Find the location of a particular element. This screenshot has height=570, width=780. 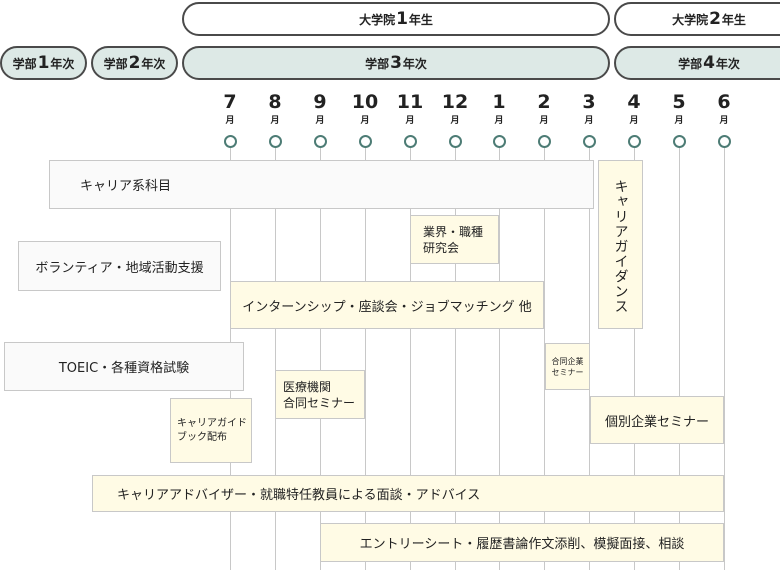

internship-box: インターンシップ・座談会・ジョブマッチング 他 is located at coordinates (387, 305).